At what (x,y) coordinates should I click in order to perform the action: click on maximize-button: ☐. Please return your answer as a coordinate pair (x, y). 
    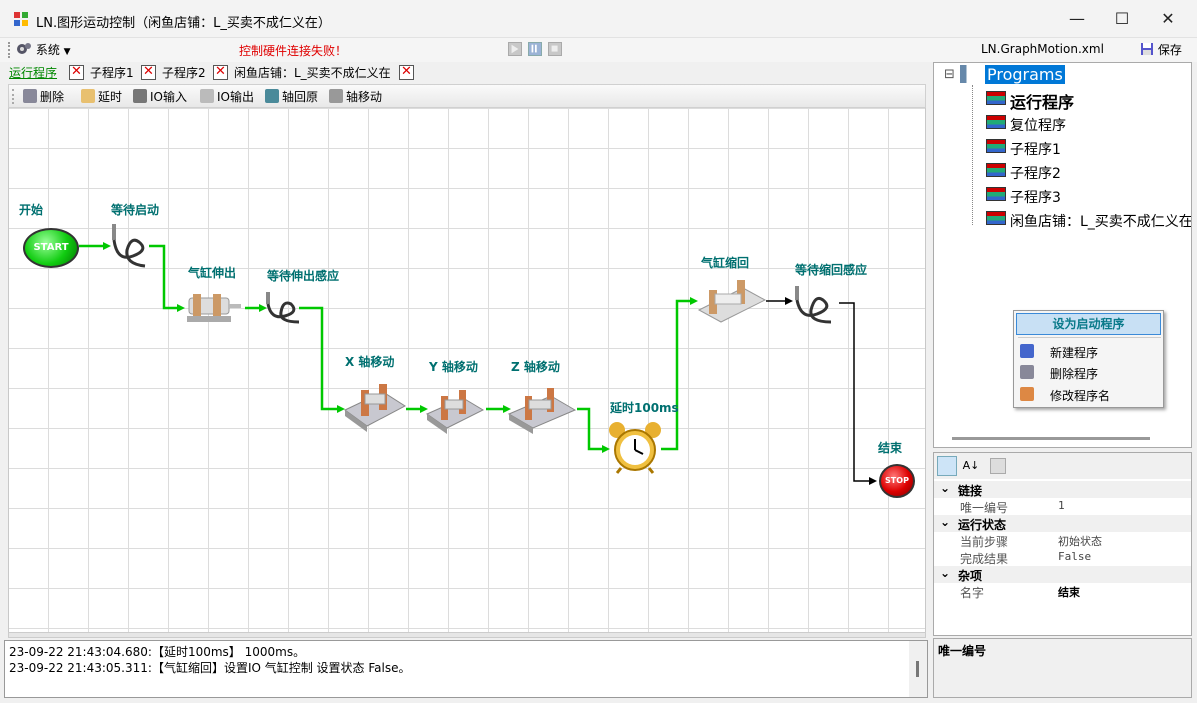
    Looking at the image, I should click on (1122, 19).